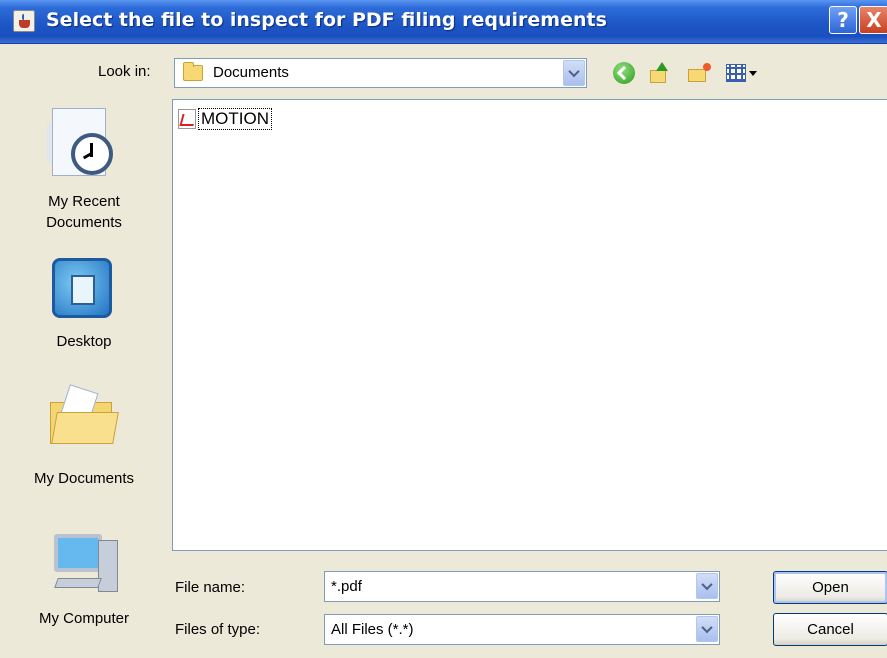  I want to click on close-button: X, so click(873, 20).